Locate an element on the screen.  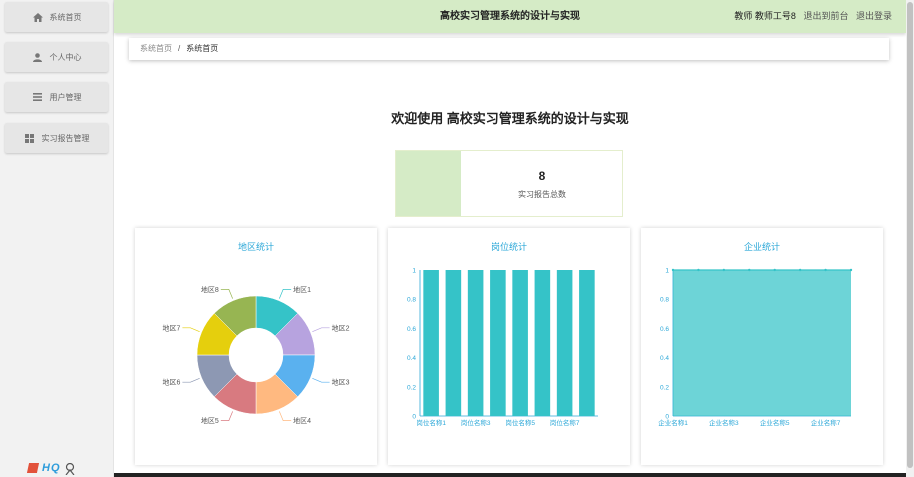
x-tick-label: 企业名称1 is located at coordinates (673, 422).